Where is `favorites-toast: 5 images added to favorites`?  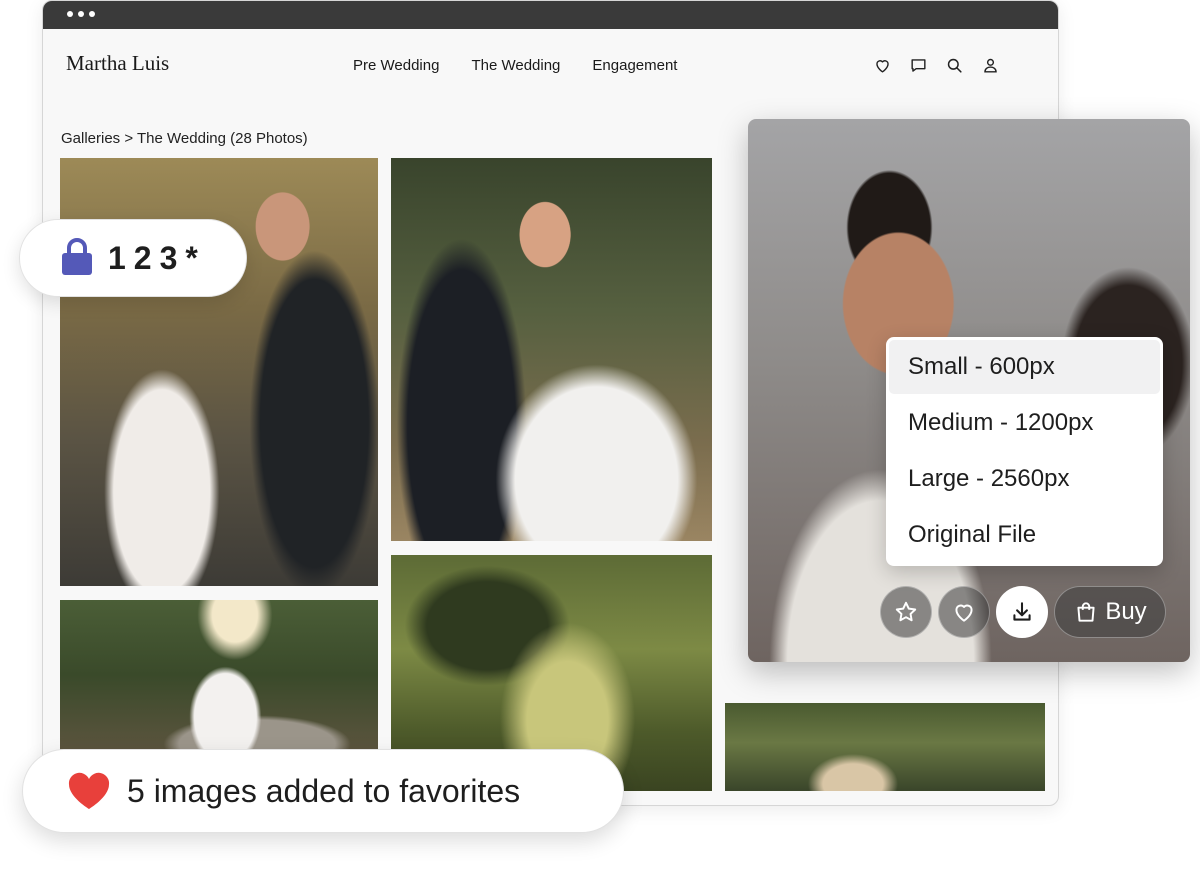
favorites-toast: 5 images added to favorites is located at coordinates (323, 791).